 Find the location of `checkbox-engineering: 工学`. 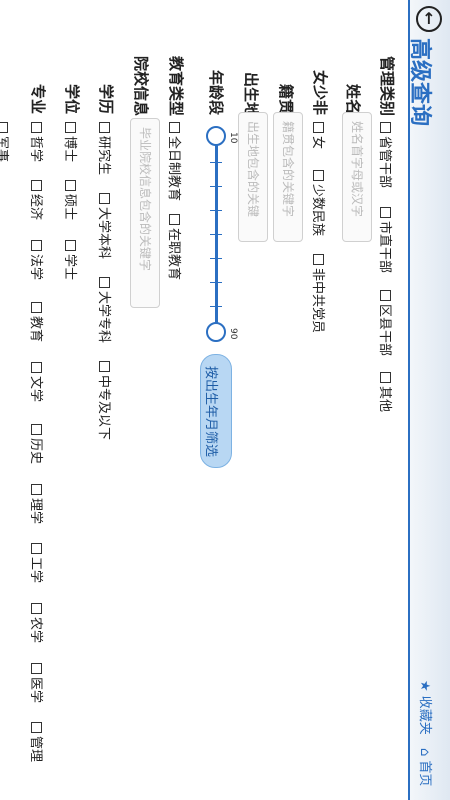

checkbox-engineering: 工学 is located at coordinates (37, 563).